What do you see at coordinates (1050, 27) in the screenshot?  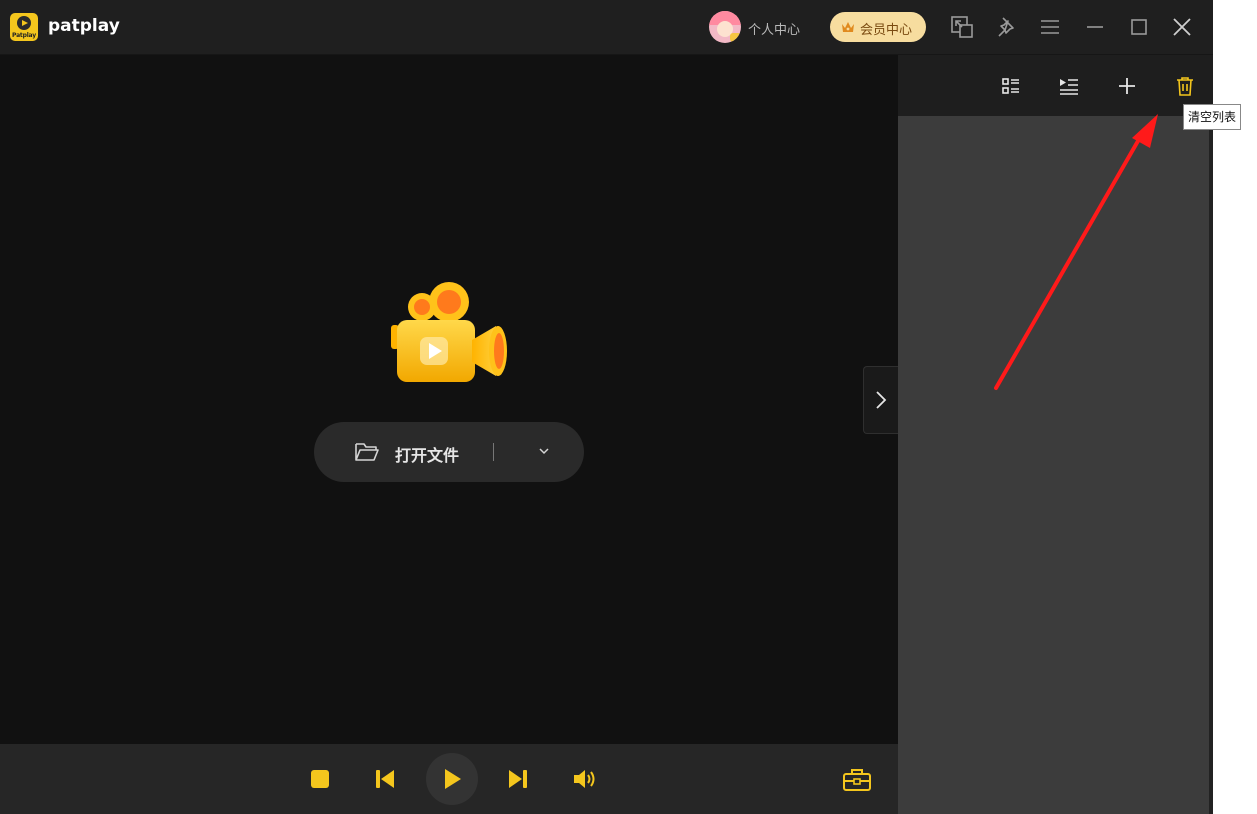 I see `menu-icon` at bounding box center [1050, 27].